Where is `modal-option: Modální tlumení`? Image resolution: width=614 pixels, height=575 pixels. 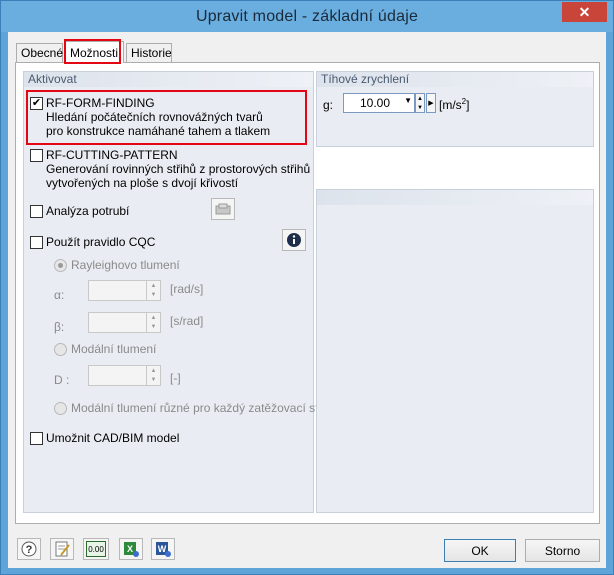
modal-option: Modální tlumení is located at coordinates (105, 349).